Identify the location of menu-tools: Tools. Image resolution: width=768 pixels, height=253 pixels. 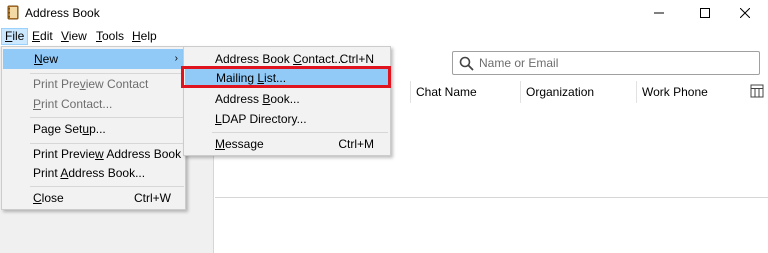
(110, 36).